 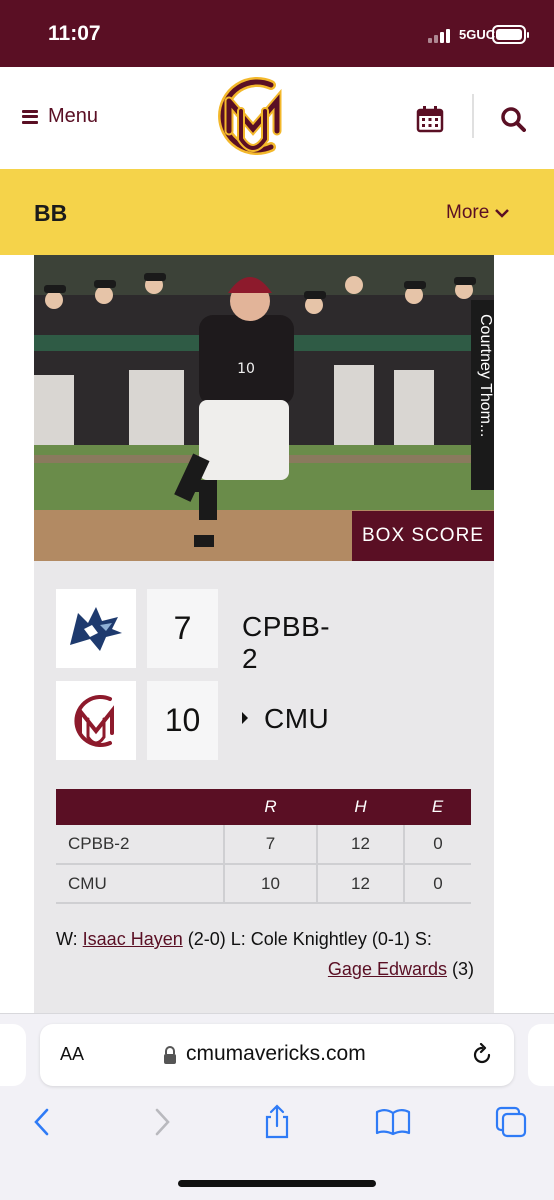 I want to click on linescore-header-team, so click(x=140, y=807).